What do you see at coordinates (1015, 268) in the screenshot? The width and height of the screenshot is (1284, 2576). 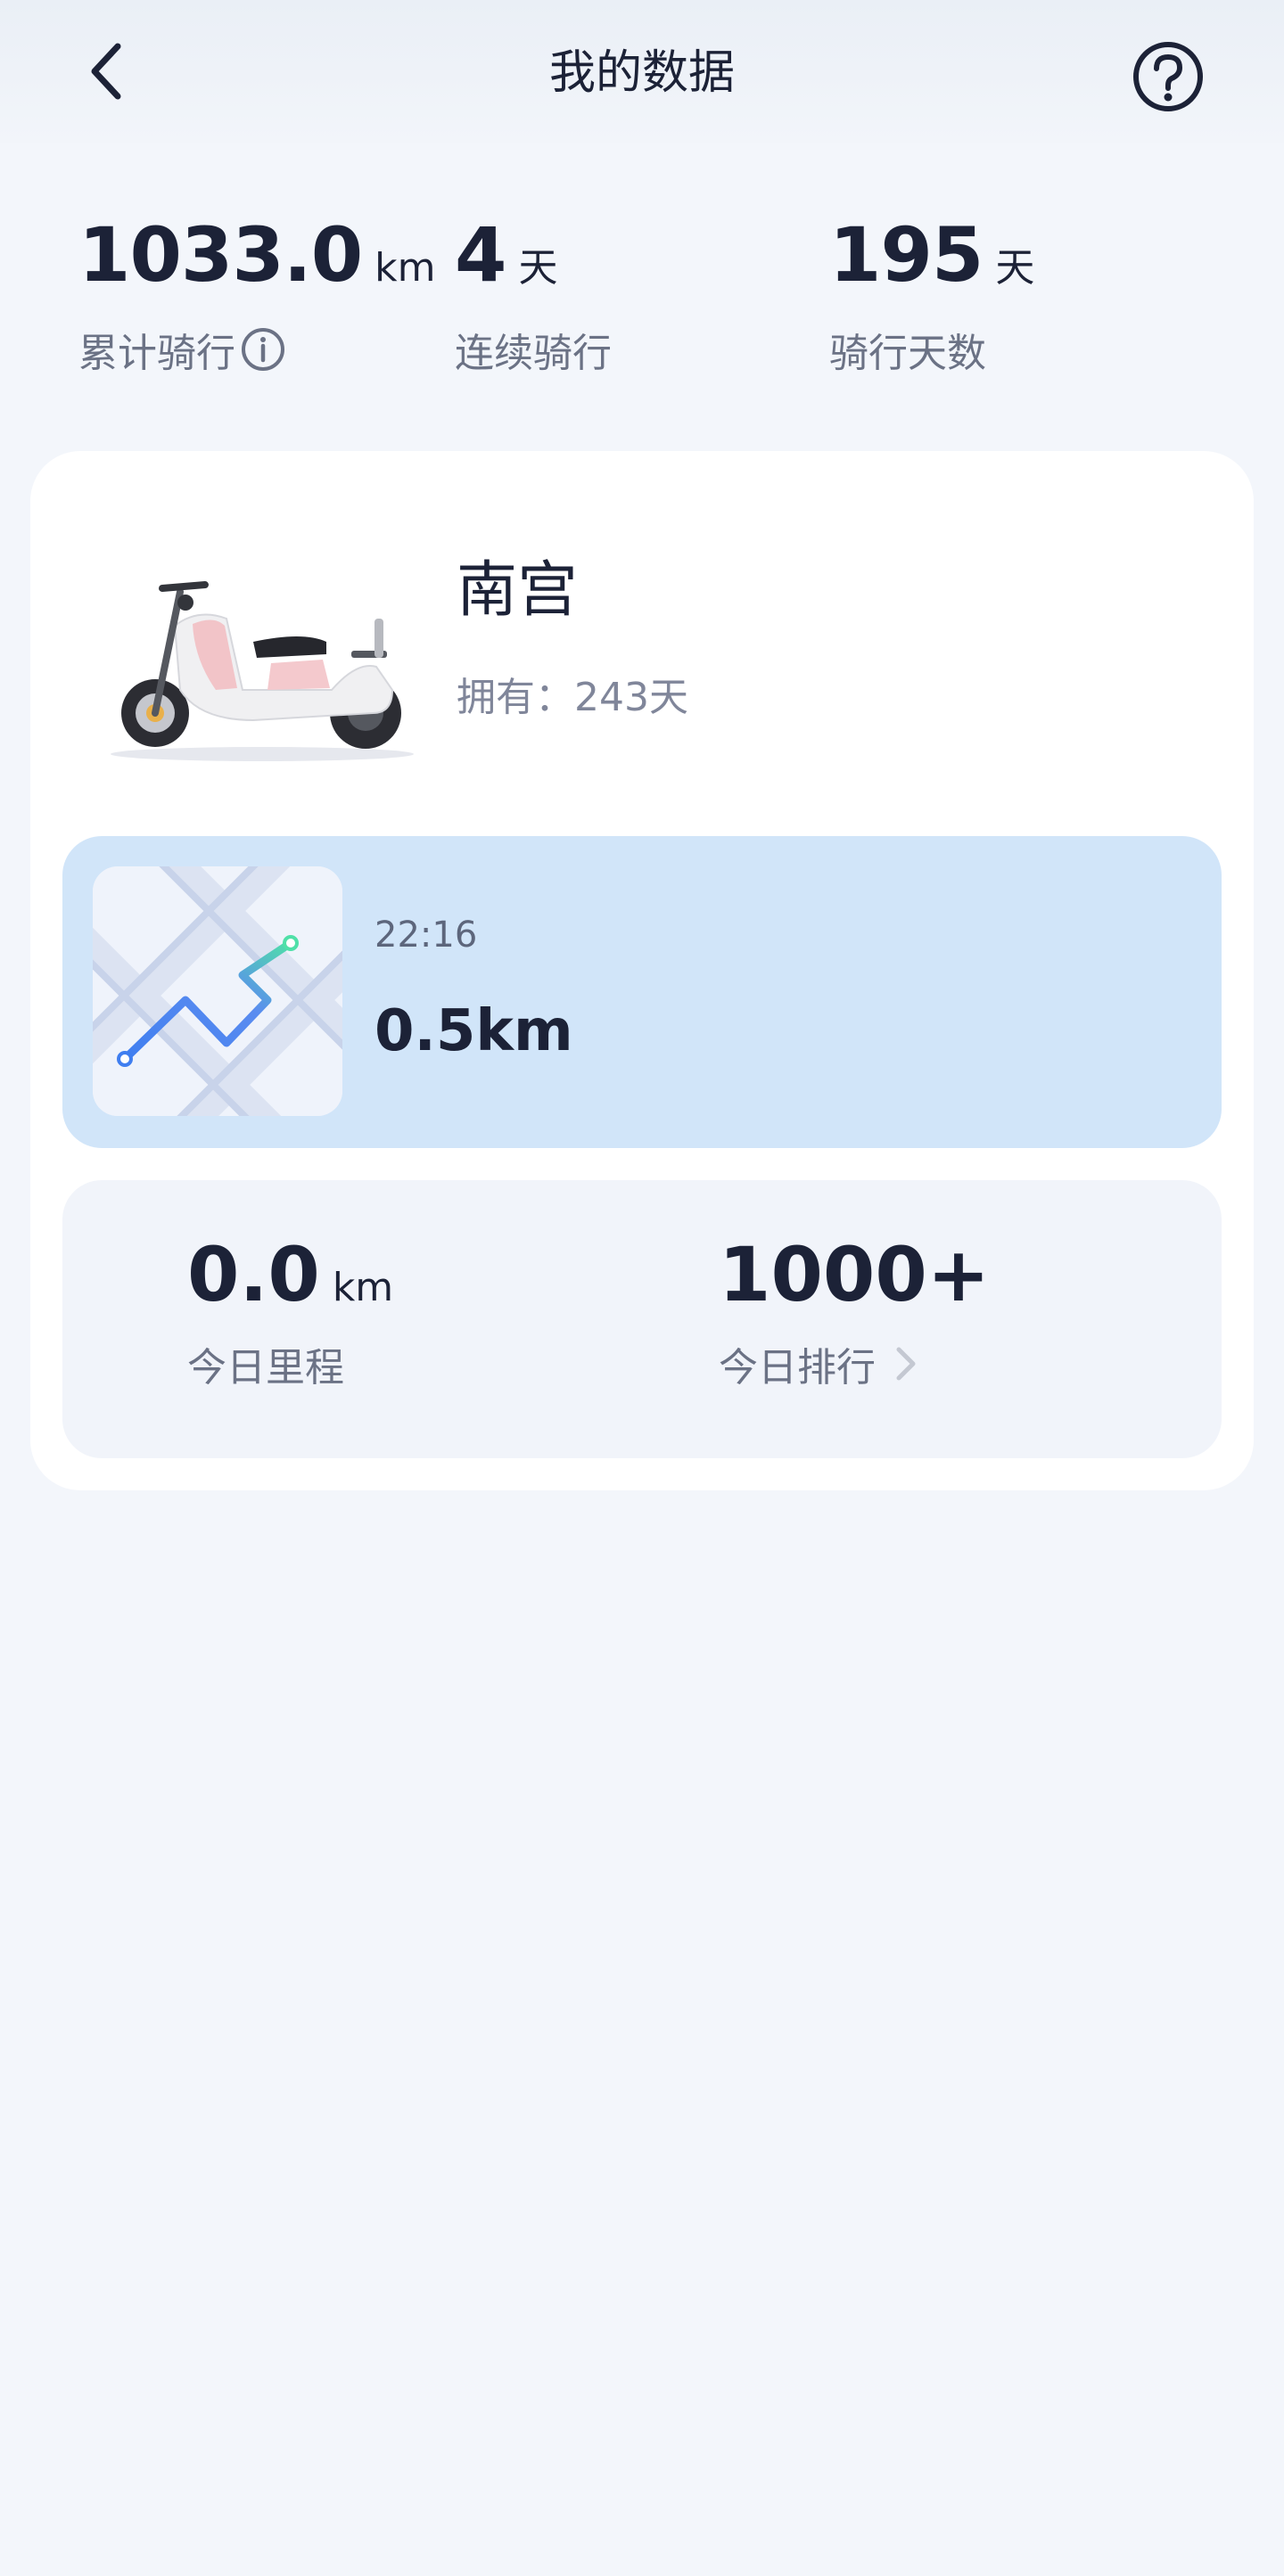 I see `riding-days-unit: 天` at bounding box center [1015, 268].